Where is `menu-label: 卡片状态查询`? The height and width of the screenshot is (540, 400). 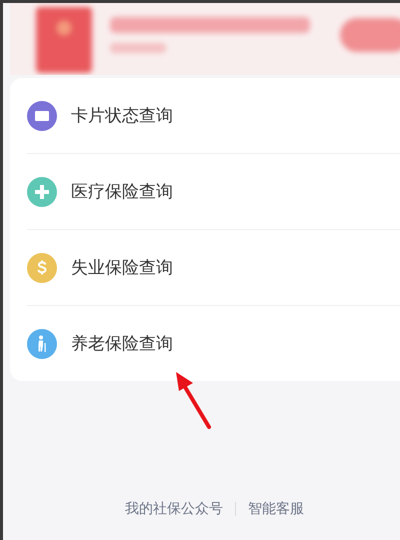
menu-label: 卡片状态查询 is located at coordinates (122, 116).